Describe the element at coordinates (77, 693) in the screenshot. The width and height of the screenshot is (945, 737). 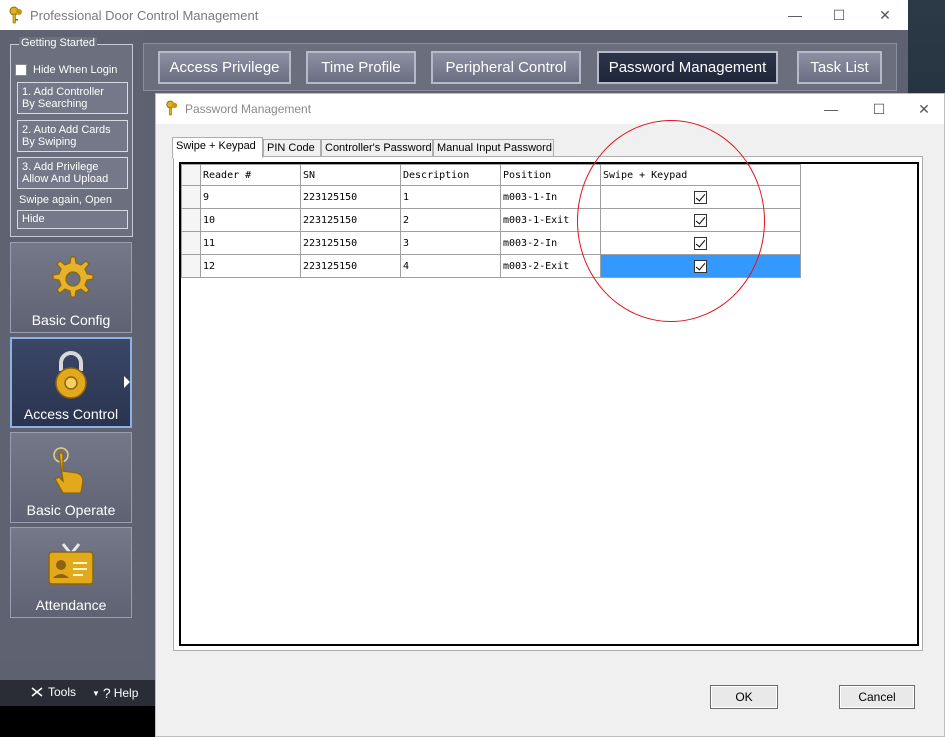
I see `bottom-toolbar: Tools ▼ ? Help` at that location.